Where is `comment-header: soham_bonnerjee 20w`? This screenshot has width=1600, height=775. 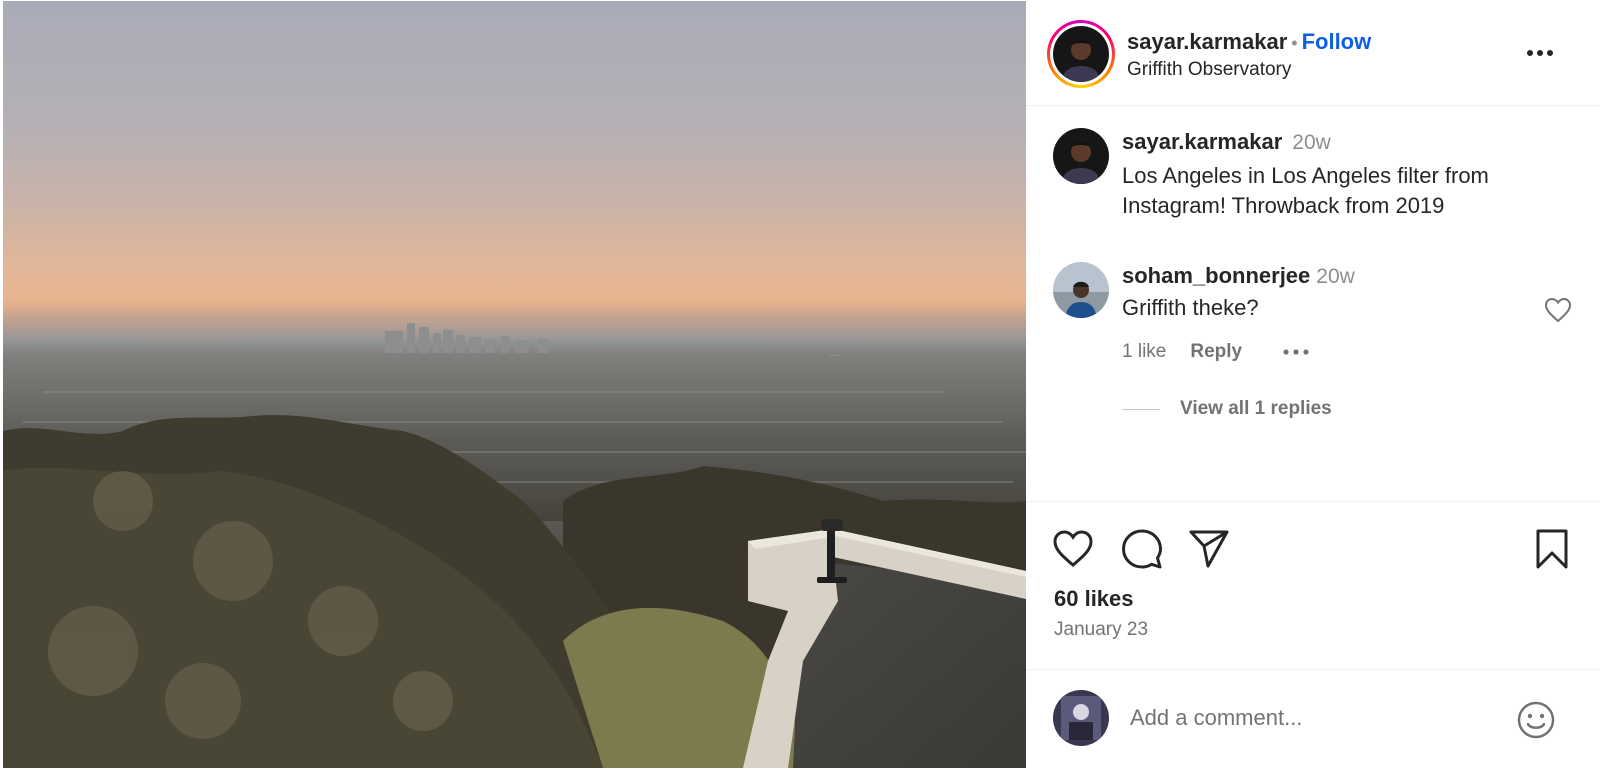 comment-header: soham_bonnerjee 20w is located at coordinates (1238, 276).